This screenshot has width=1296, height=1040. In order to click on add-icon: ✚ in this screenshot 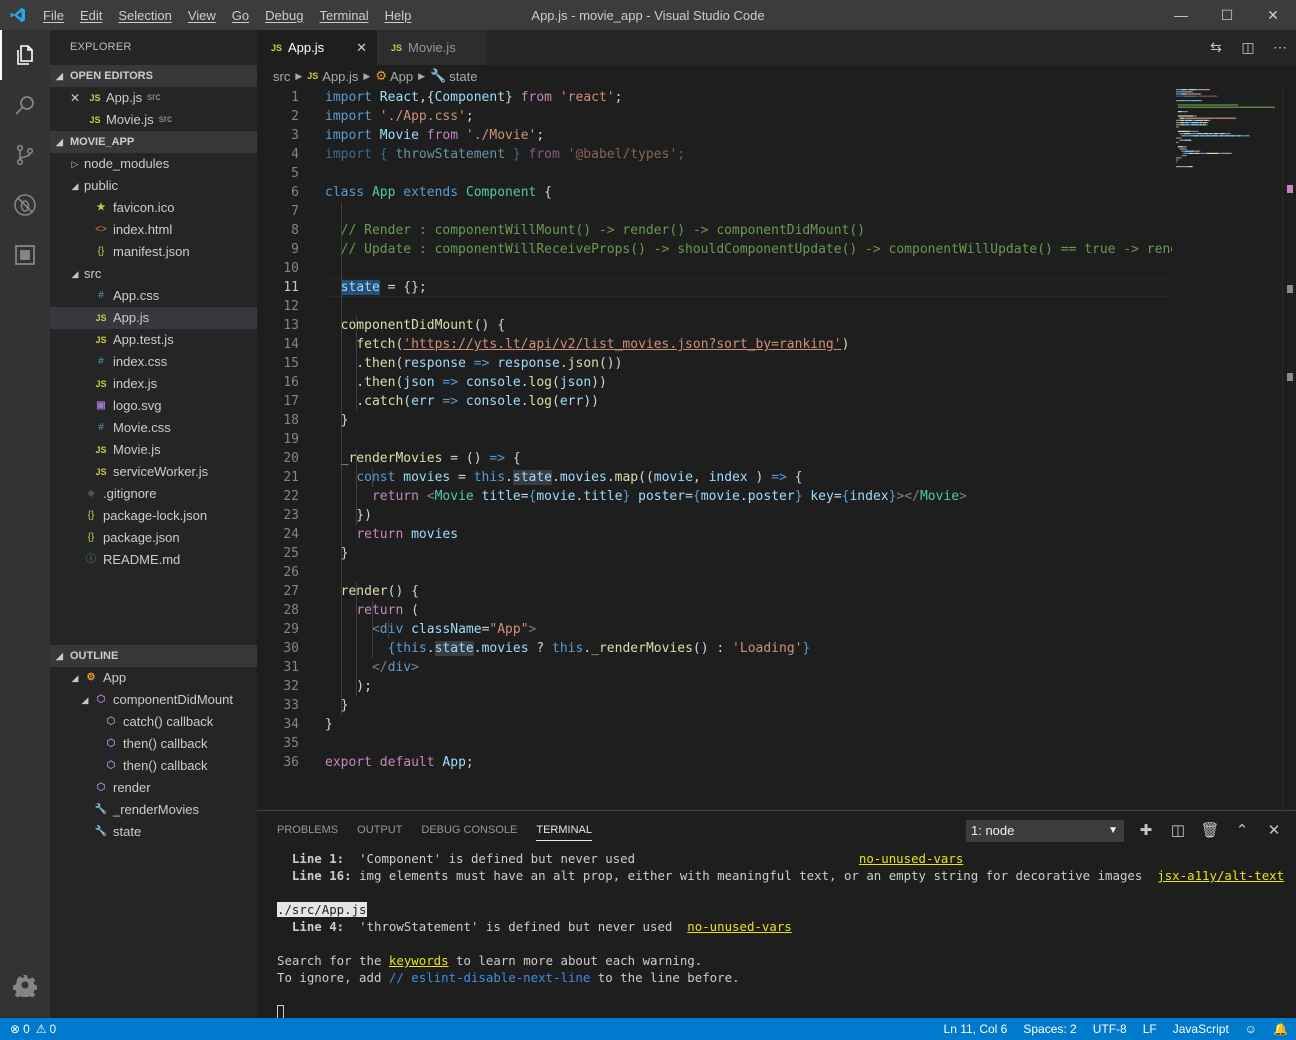, I will do `click(1146, 831)`.